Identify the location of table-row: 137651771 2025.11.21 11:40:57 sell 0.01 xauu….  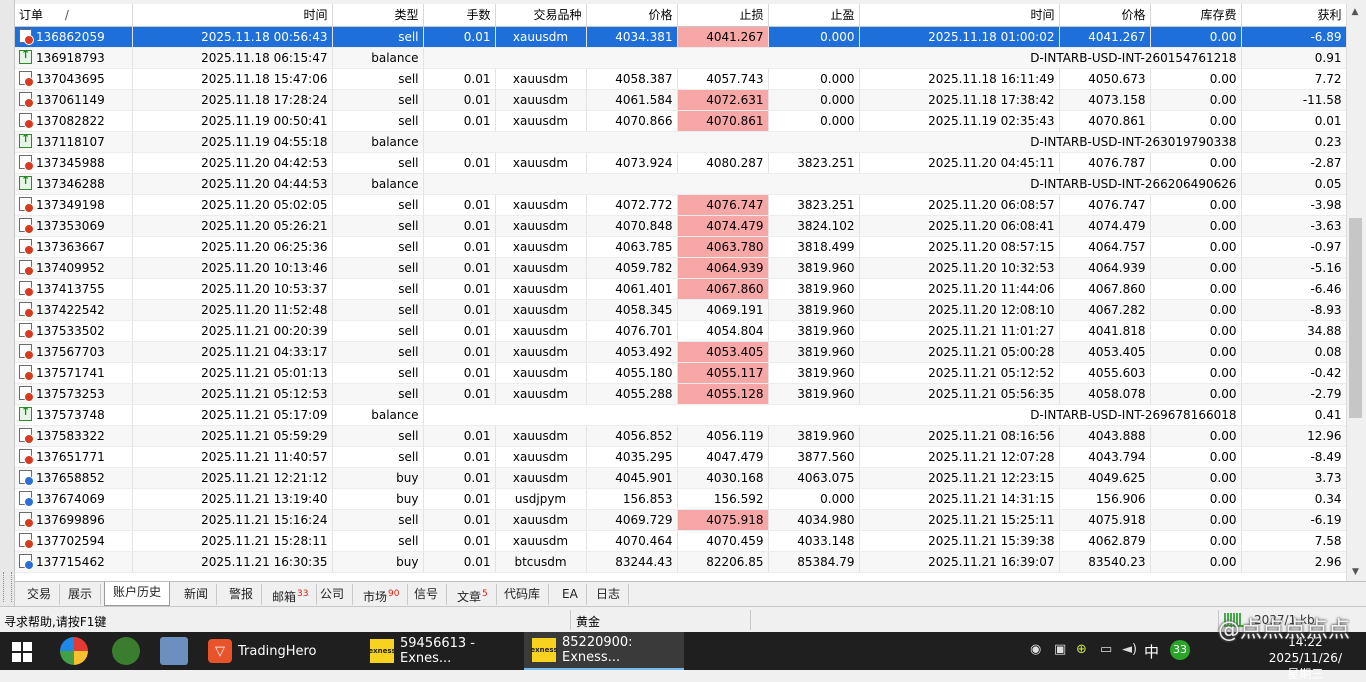
(680, 457).